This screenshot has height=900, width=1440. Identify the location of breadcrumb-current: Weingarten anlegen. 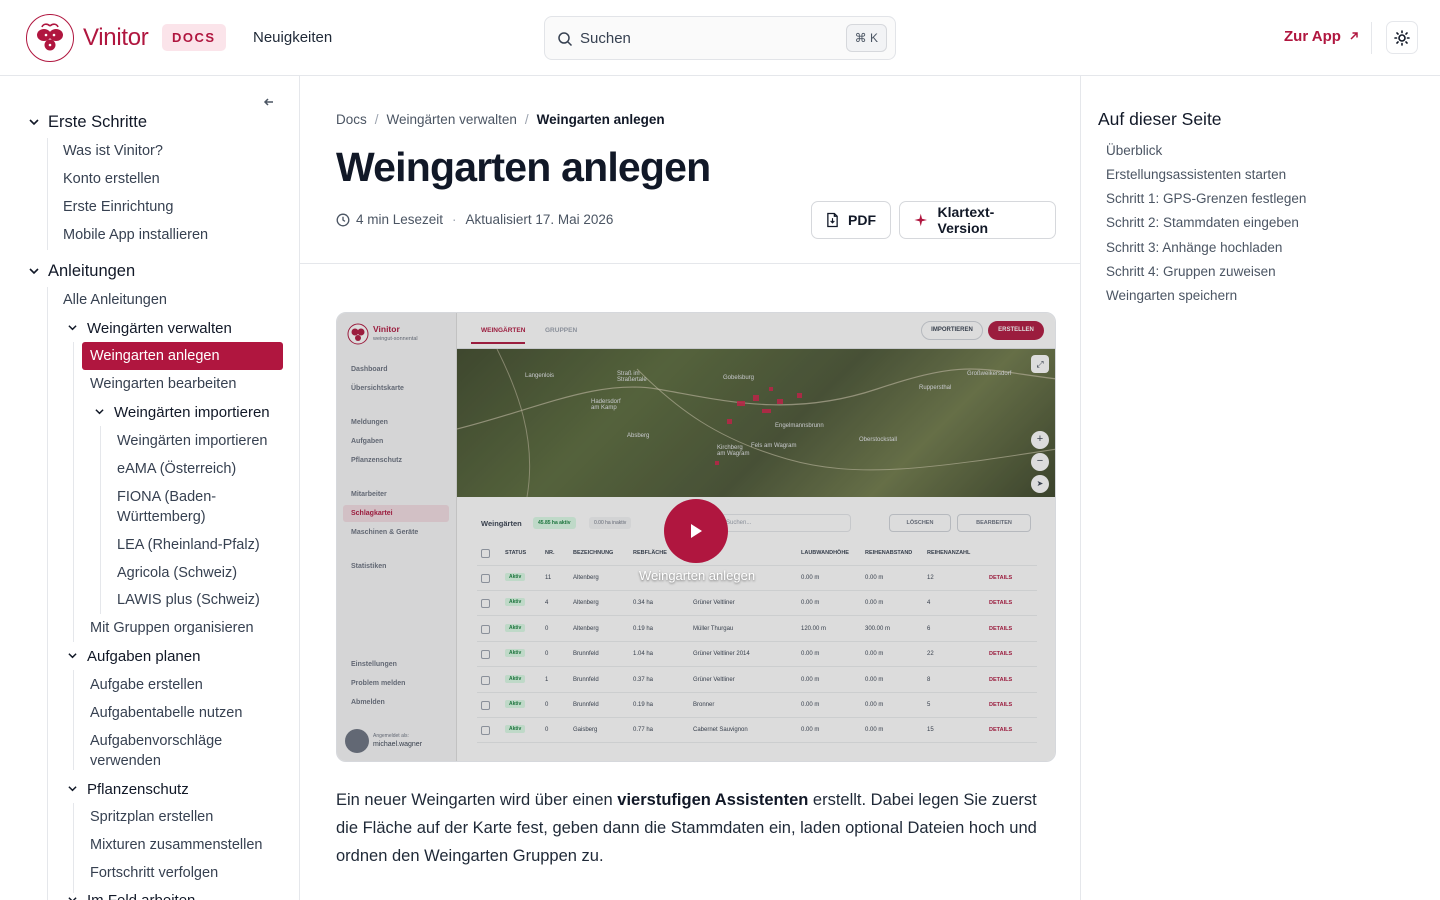
(600, 119).